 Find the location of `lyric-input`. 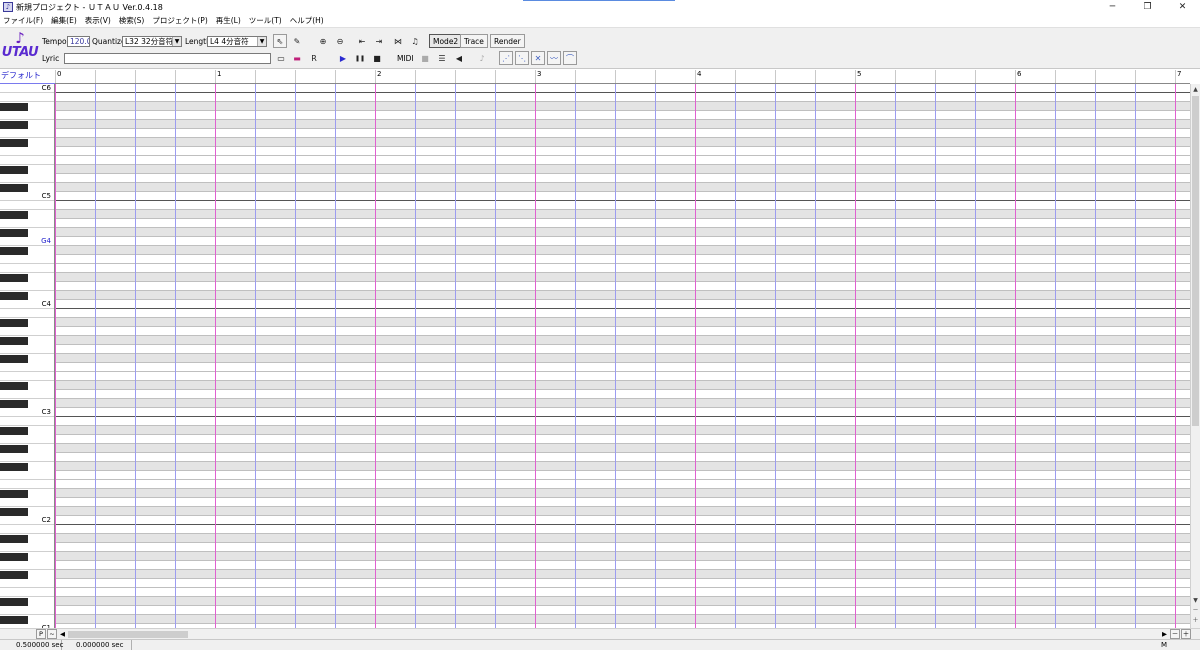

lyric-input is located at coordinates (167, 58).